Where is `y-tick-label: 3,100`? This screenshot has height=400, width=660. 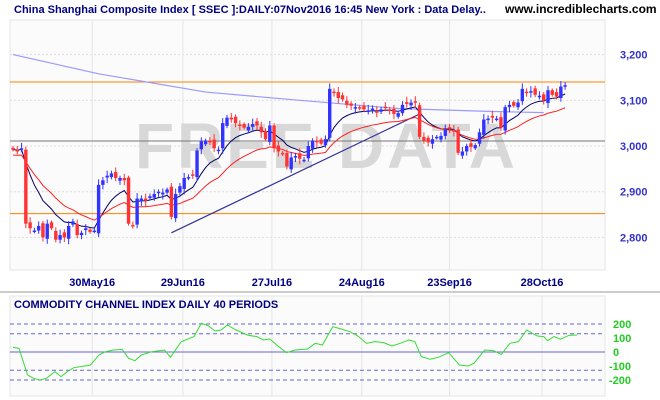
y-tick-label: 3,100 is located at coordinates (634, 101).